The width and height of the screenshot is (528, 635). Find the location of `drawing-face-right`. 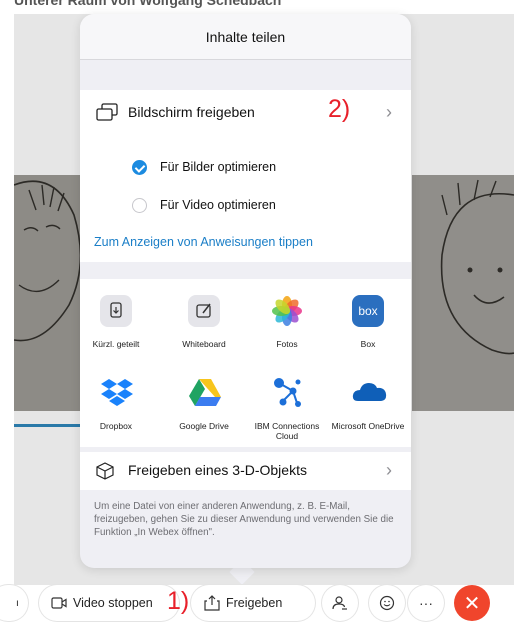

drawing-face-right is located at coordinates (463, 293).